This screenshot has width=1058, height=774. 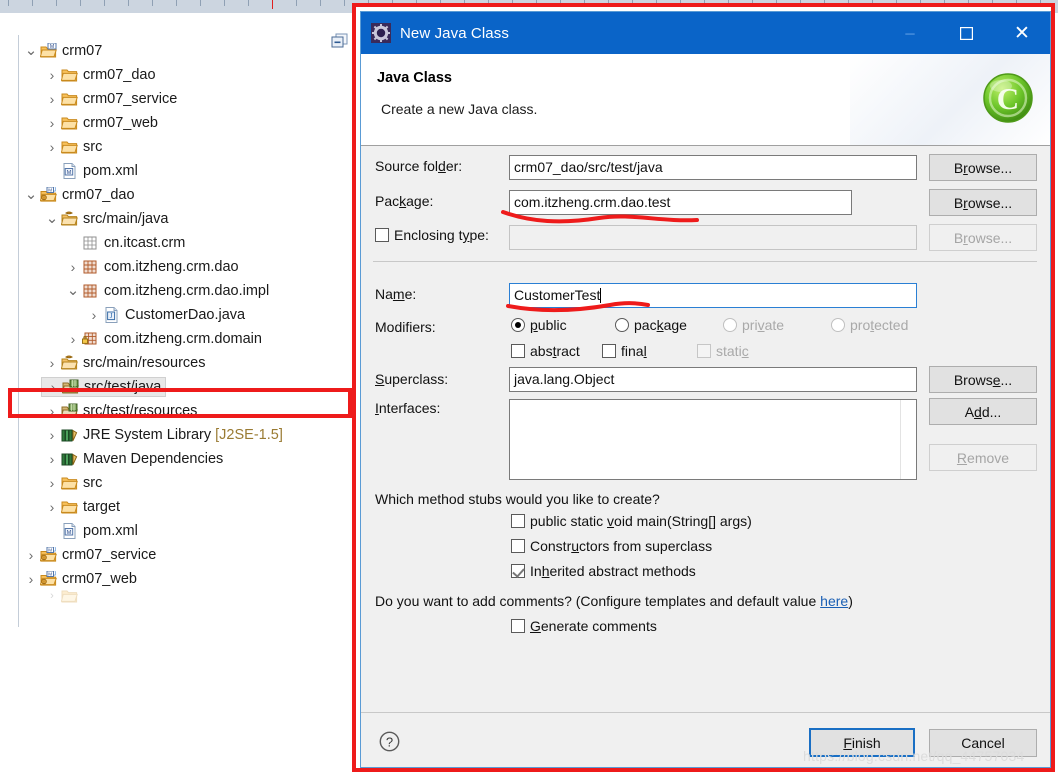 I want to click on generate-comments-row: Generate comments, so click(x=584, y=627).